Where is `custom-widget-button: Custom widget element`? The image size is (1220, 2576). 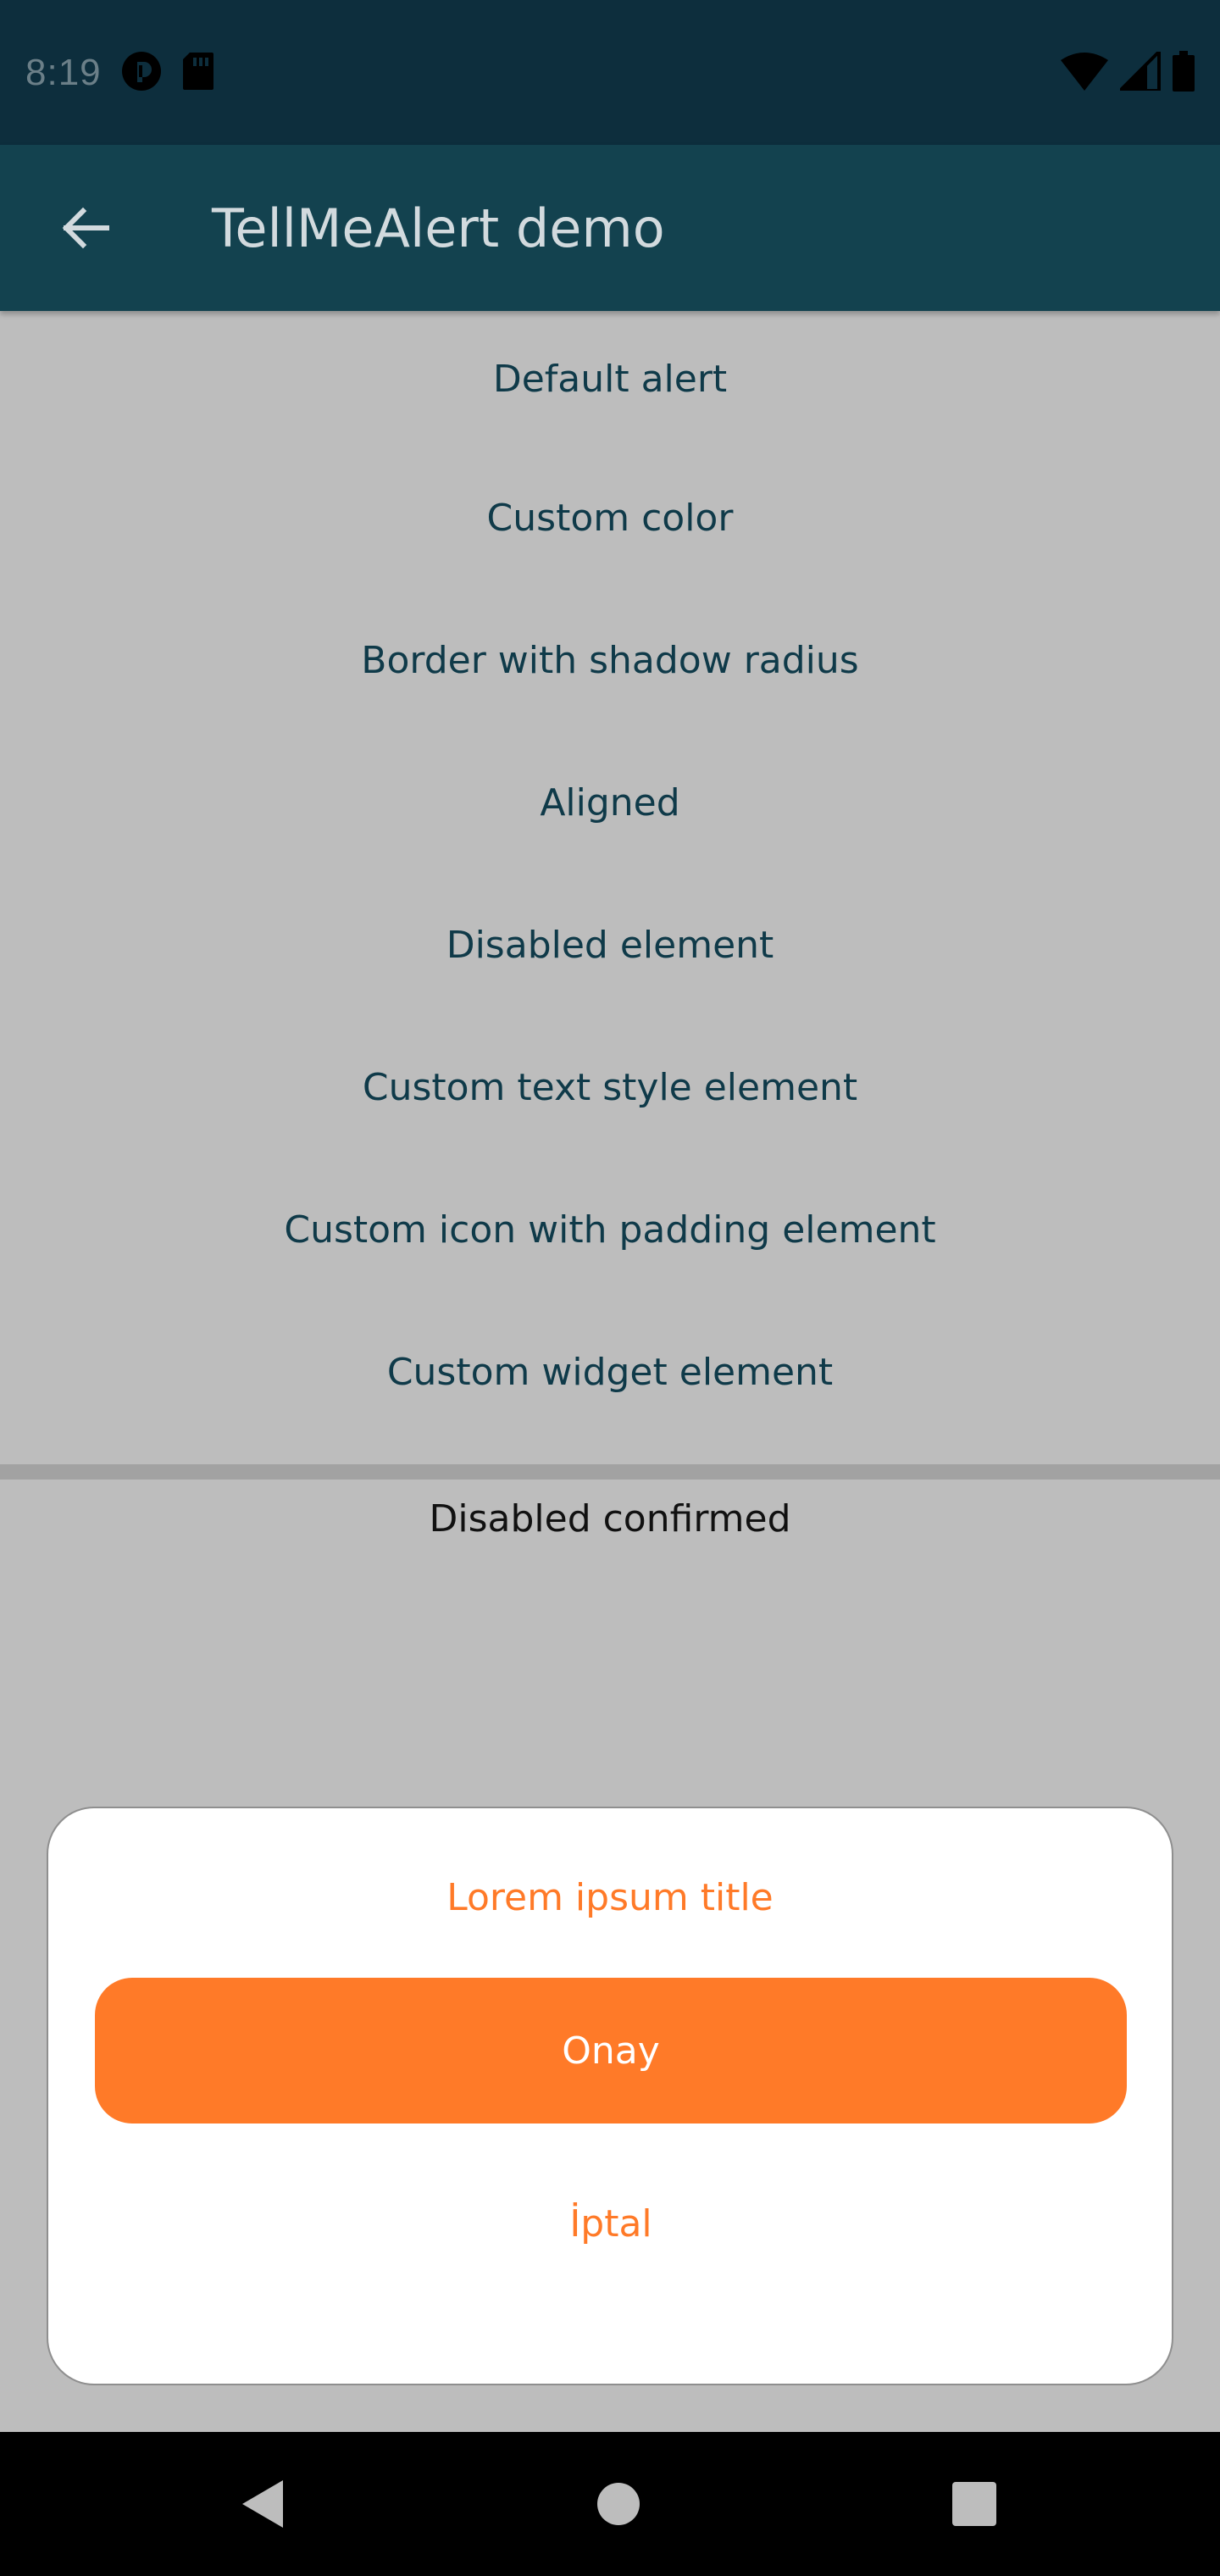
custom-widget-button: Custom widget element is located at coordinates (610, 1372).